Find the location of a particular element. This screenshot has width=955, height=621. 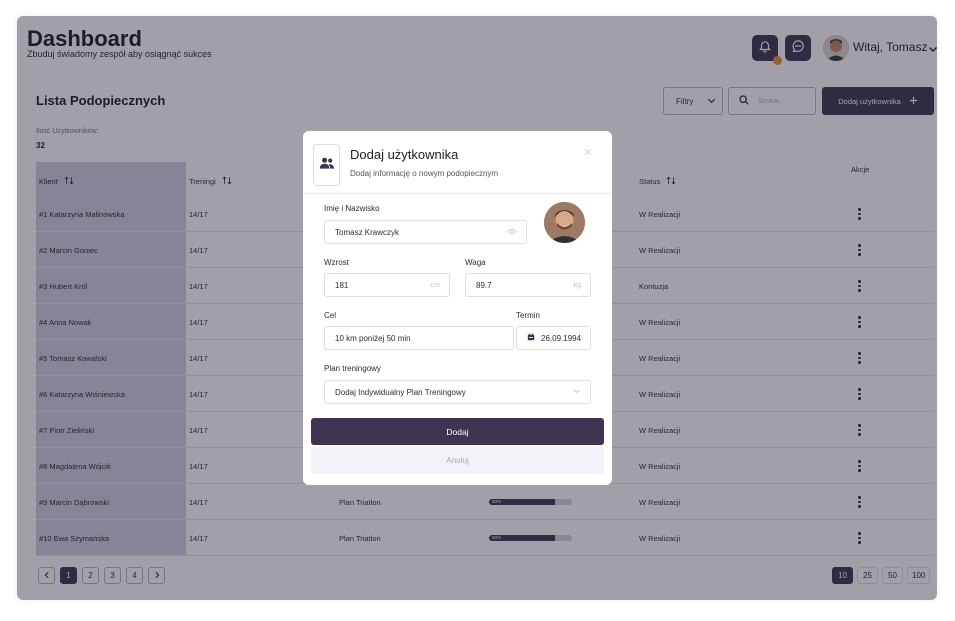

goal-label: Cel is located at coordinates (330, 315).